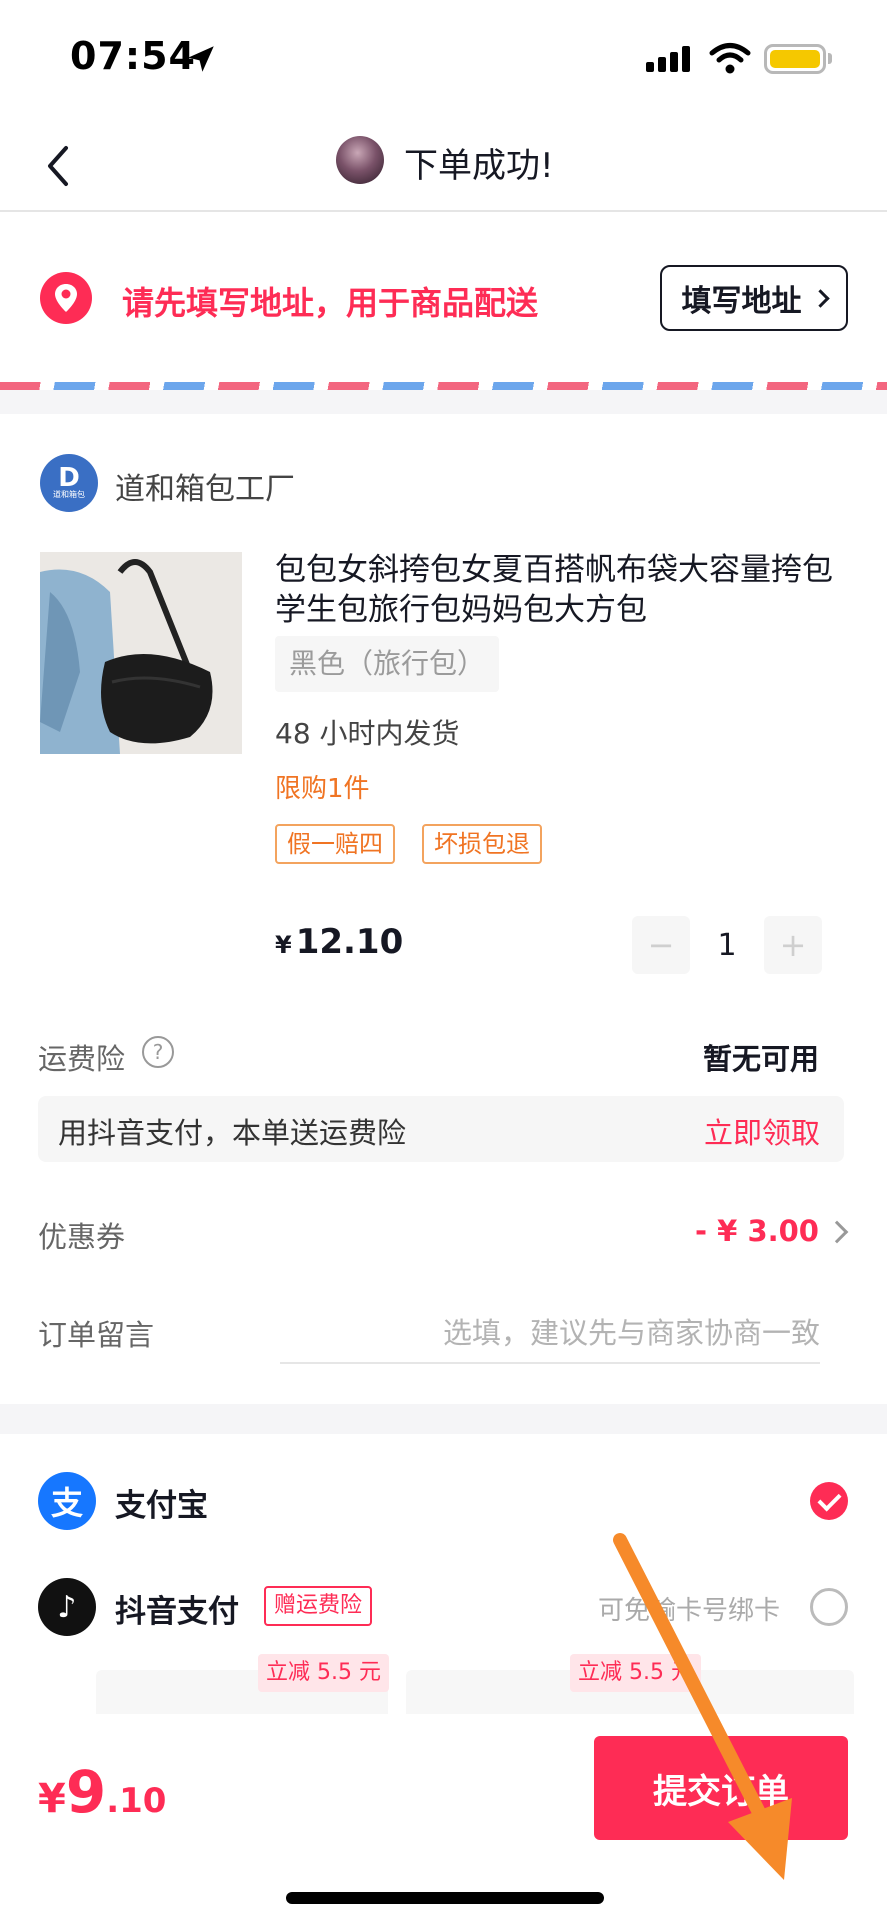 The image size is (887, 1920). Describe the element at coordinates (136, 1801) in the screenshot. I see `total-decimal: .10` at that location.